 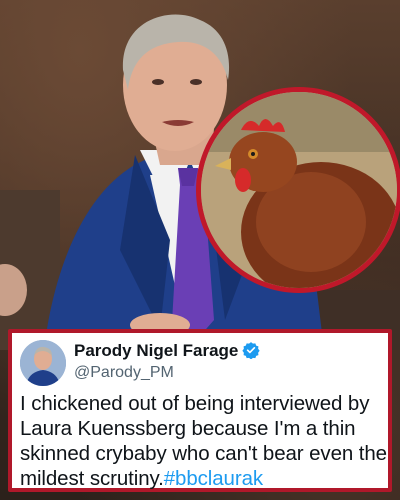 I want to click on display-name-text: Parody Nigel Farage, so click(x=156, y=350).